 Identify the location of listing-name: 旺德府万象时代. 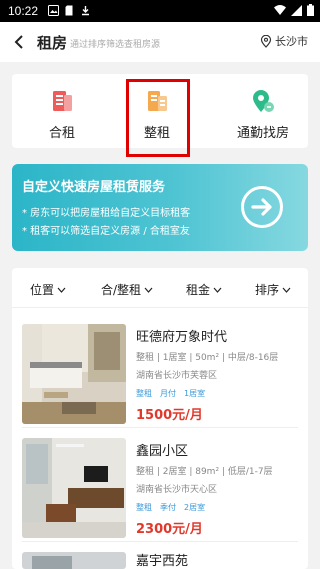
(182, 337).